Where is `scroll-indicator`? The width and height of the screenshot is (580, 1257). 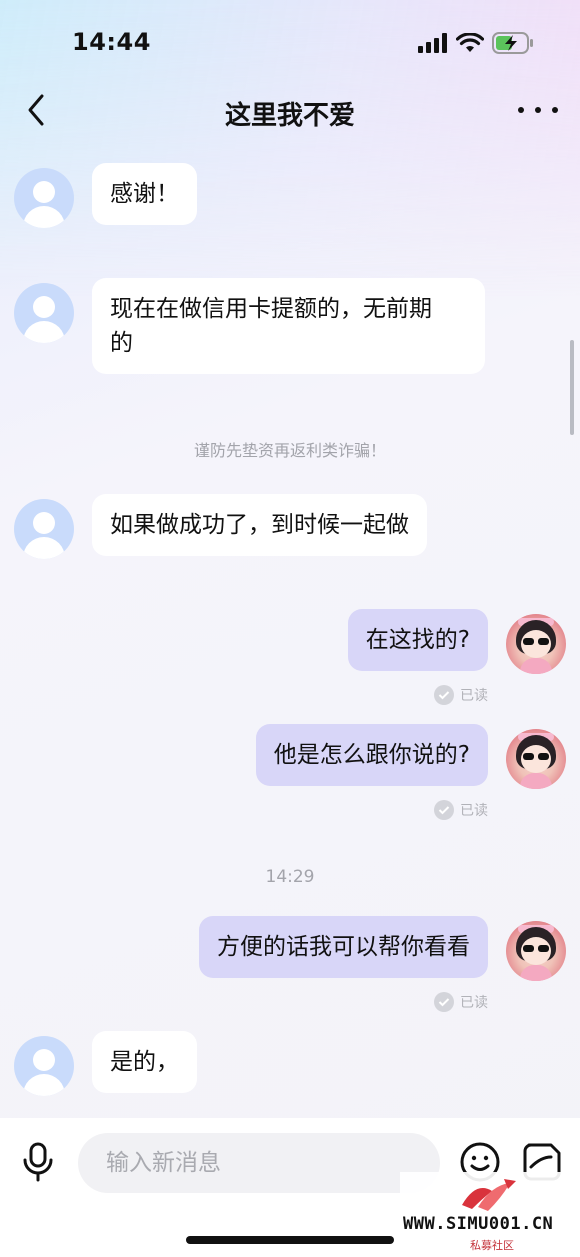
scroll-indicator is located at coordinates (572, 387).